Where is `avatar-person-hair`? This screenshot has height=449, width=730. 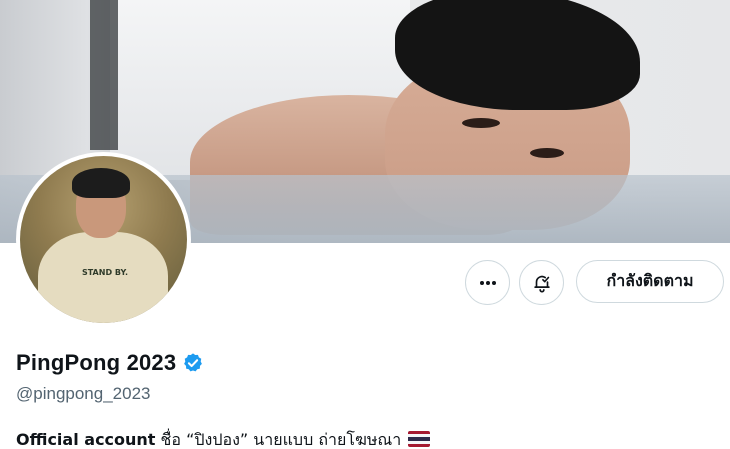 avatar-person-hair is located at coordinates (101, 183).